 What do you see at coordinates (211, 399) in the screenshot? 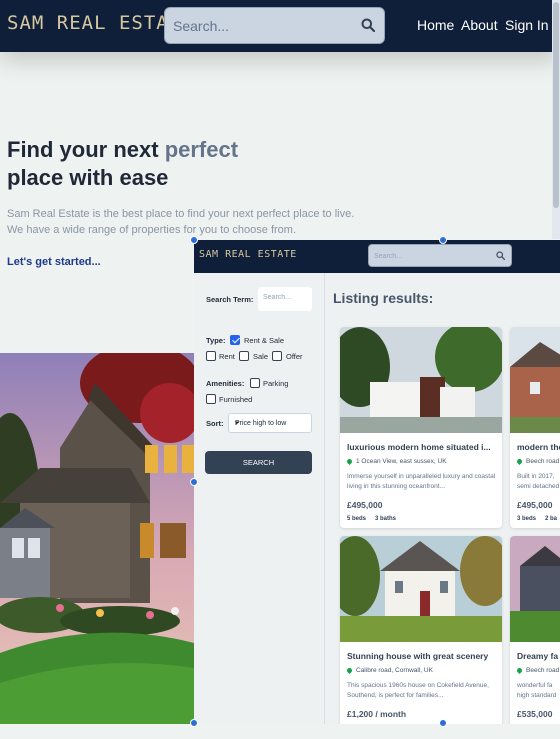
I see `furnished-checkbox` at bounding box center [211, 399].